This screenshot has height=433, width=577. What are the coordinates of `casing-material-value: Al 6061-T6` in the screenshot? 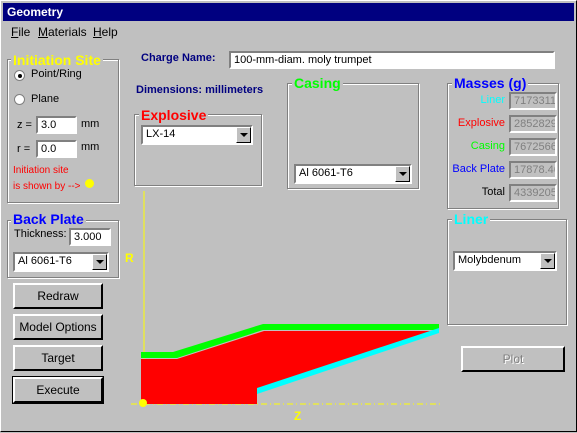 It's located at (326, 173).